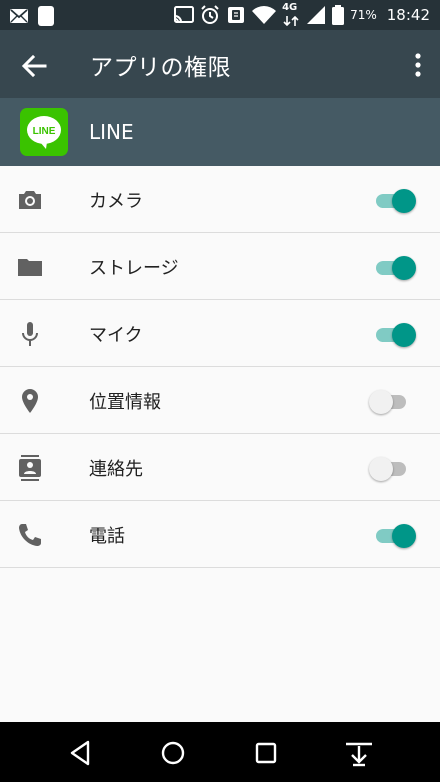 The height and width of the screenshot is (782, 440). What do you see at coordinates (125, 402) in the screenshot?
I see `permission-label: 位置情報` at bounding box center [125, 402].